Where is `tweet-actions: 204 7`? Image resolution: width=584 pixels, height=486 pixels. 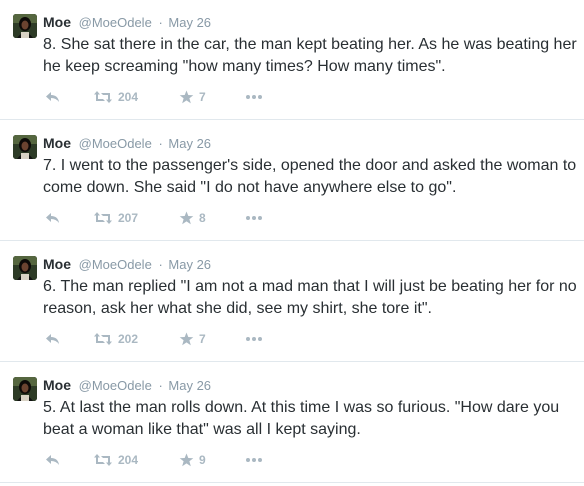 tweet-actions: 204 7 is located at coordinates (193, 97).